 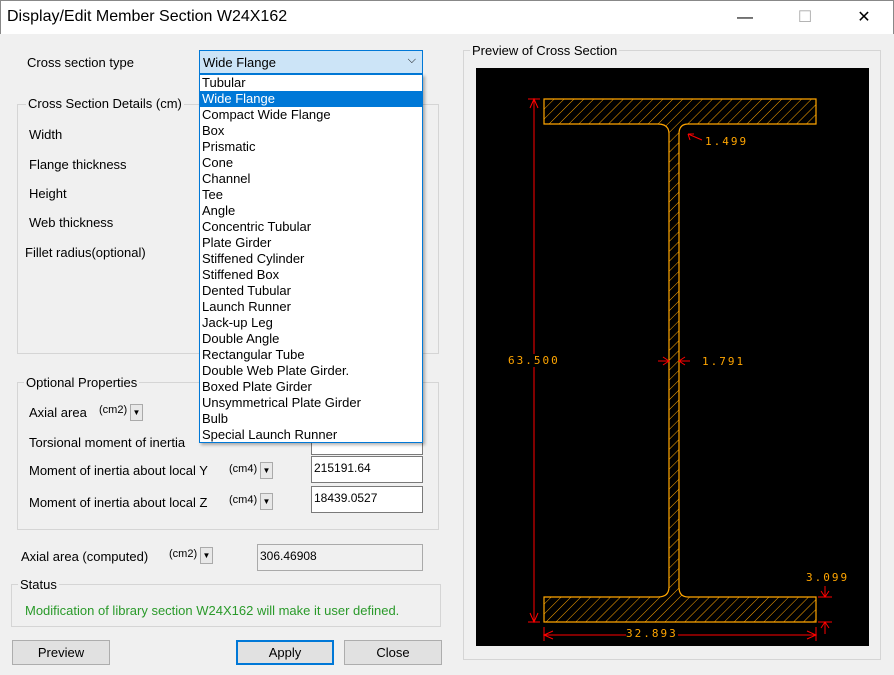 I want to click on preview-title: Preview of Cross Section, so click(x=545, y=50).